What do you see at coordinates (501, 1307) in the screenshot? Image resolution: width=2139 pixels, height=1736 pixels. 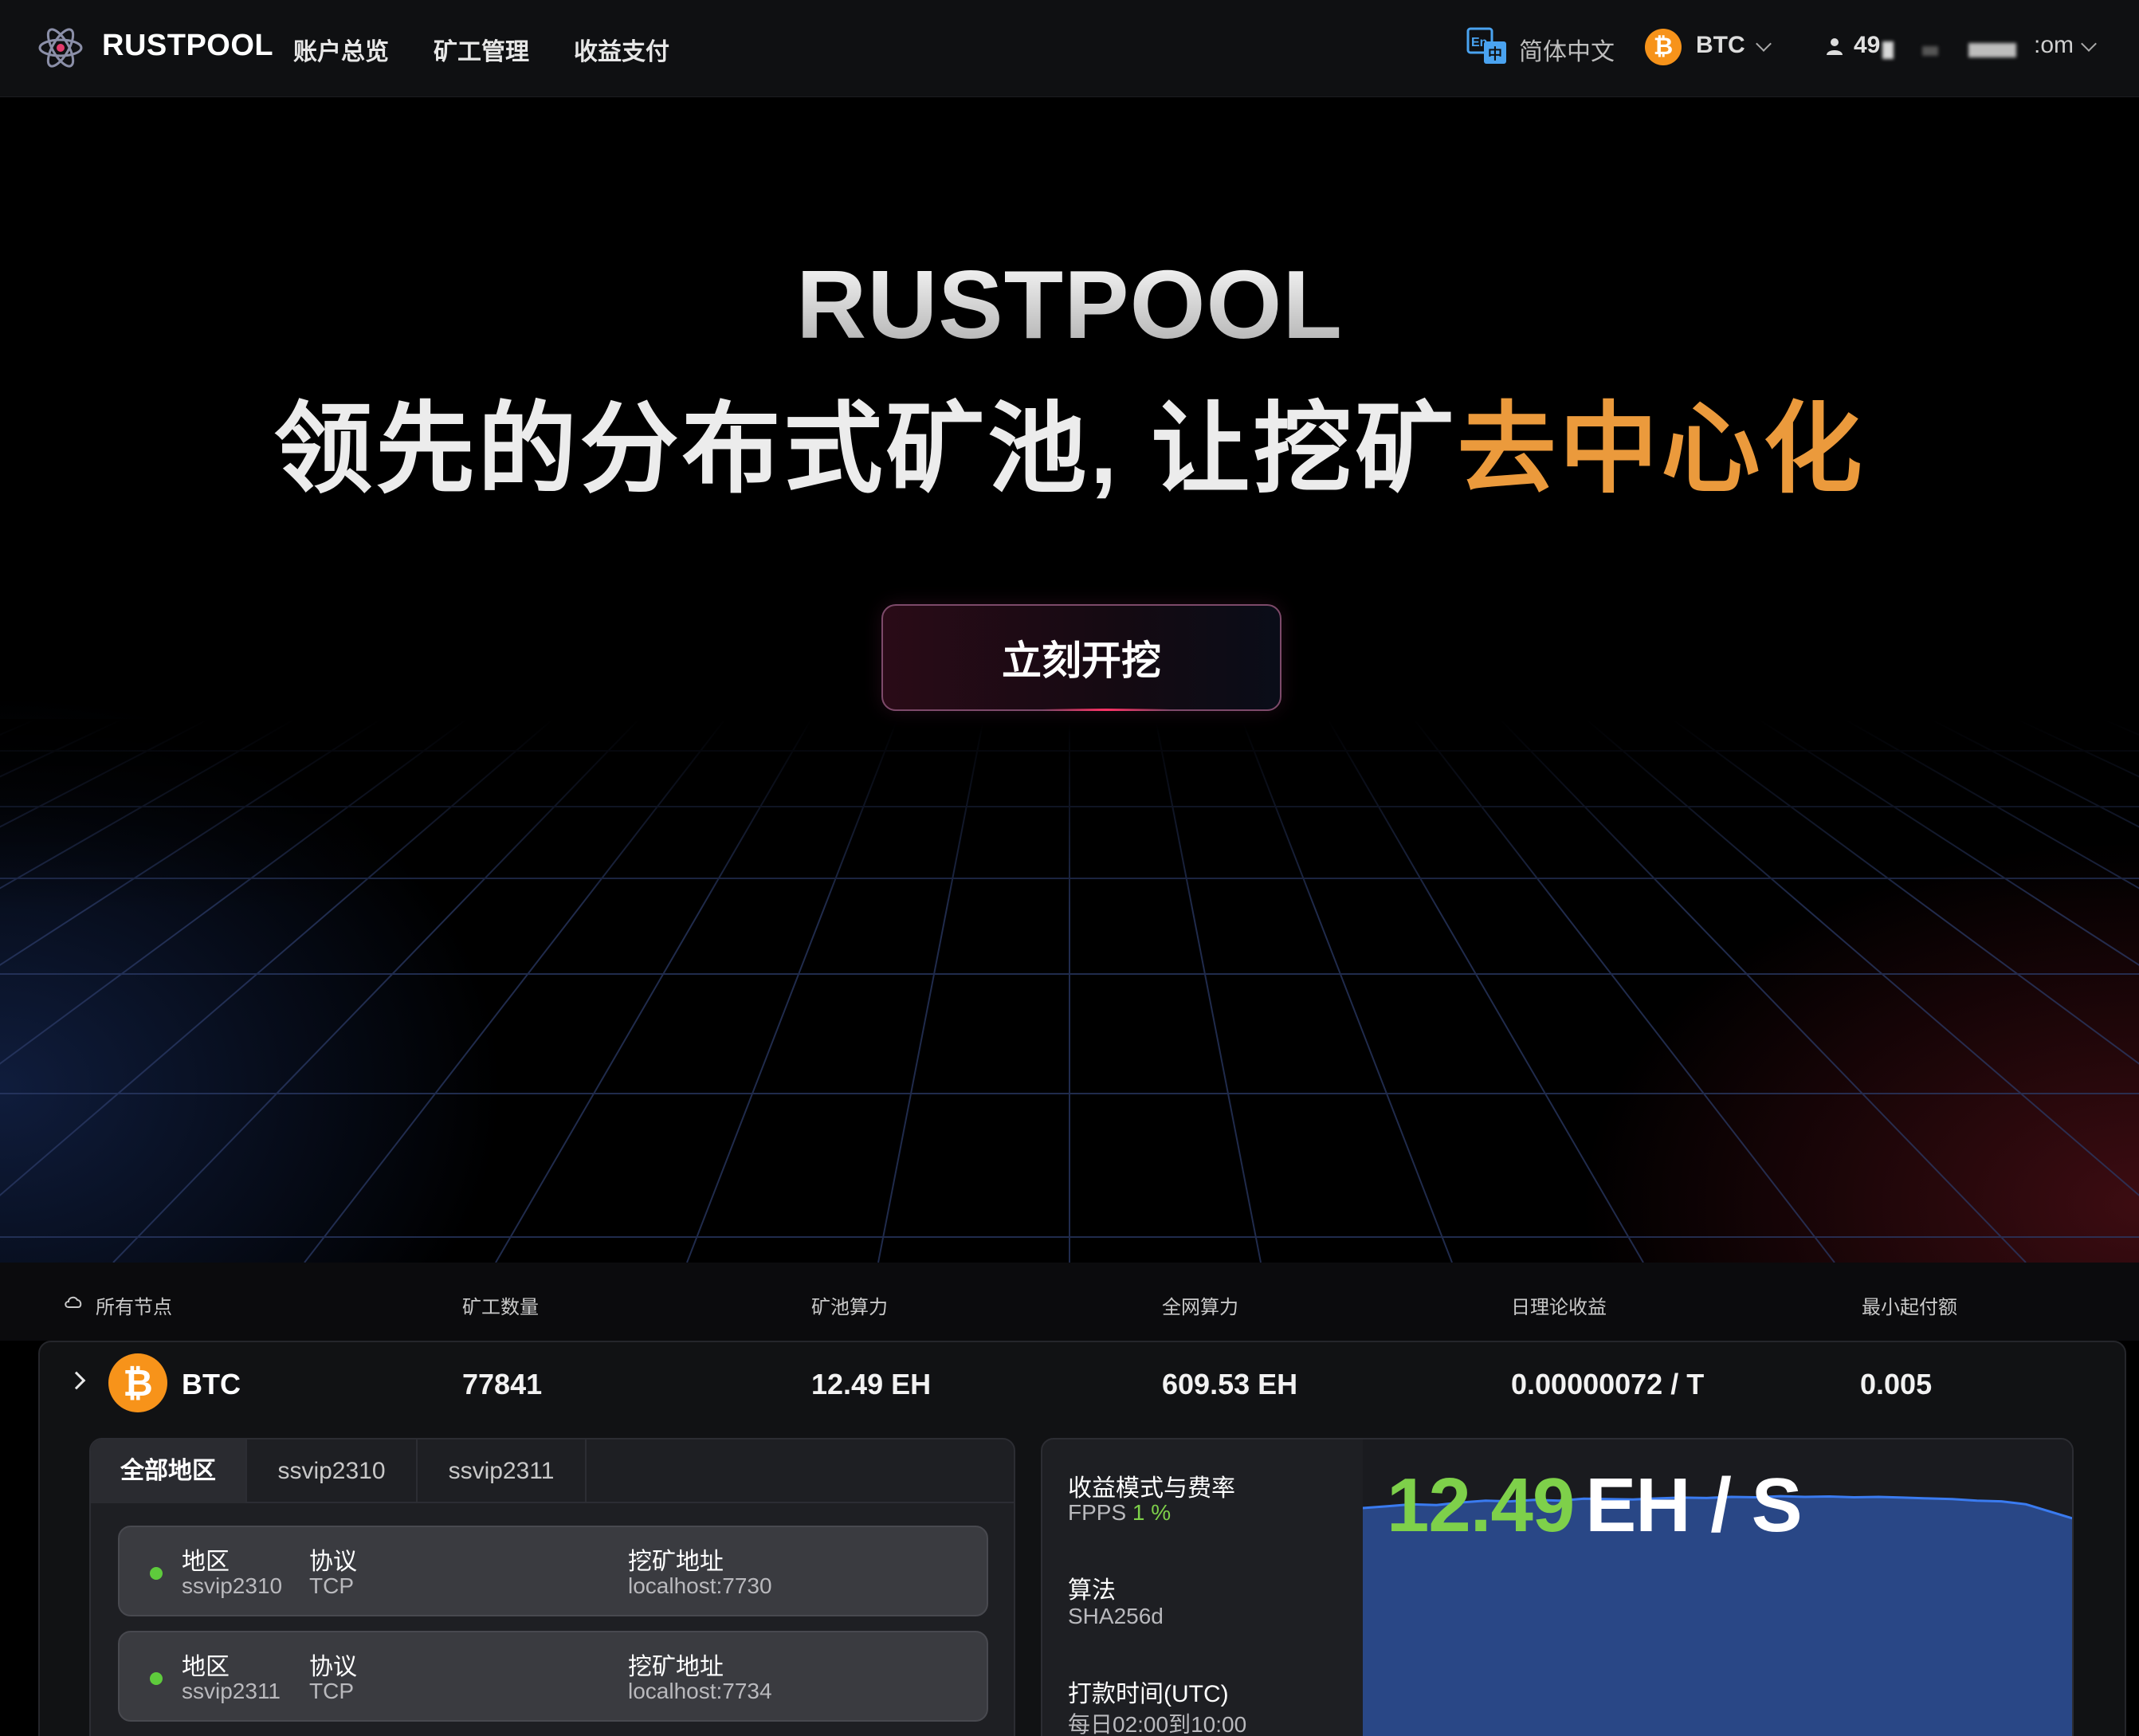 I see `header-miner-count: 矿工数量` at bounding box center [501, 1307].